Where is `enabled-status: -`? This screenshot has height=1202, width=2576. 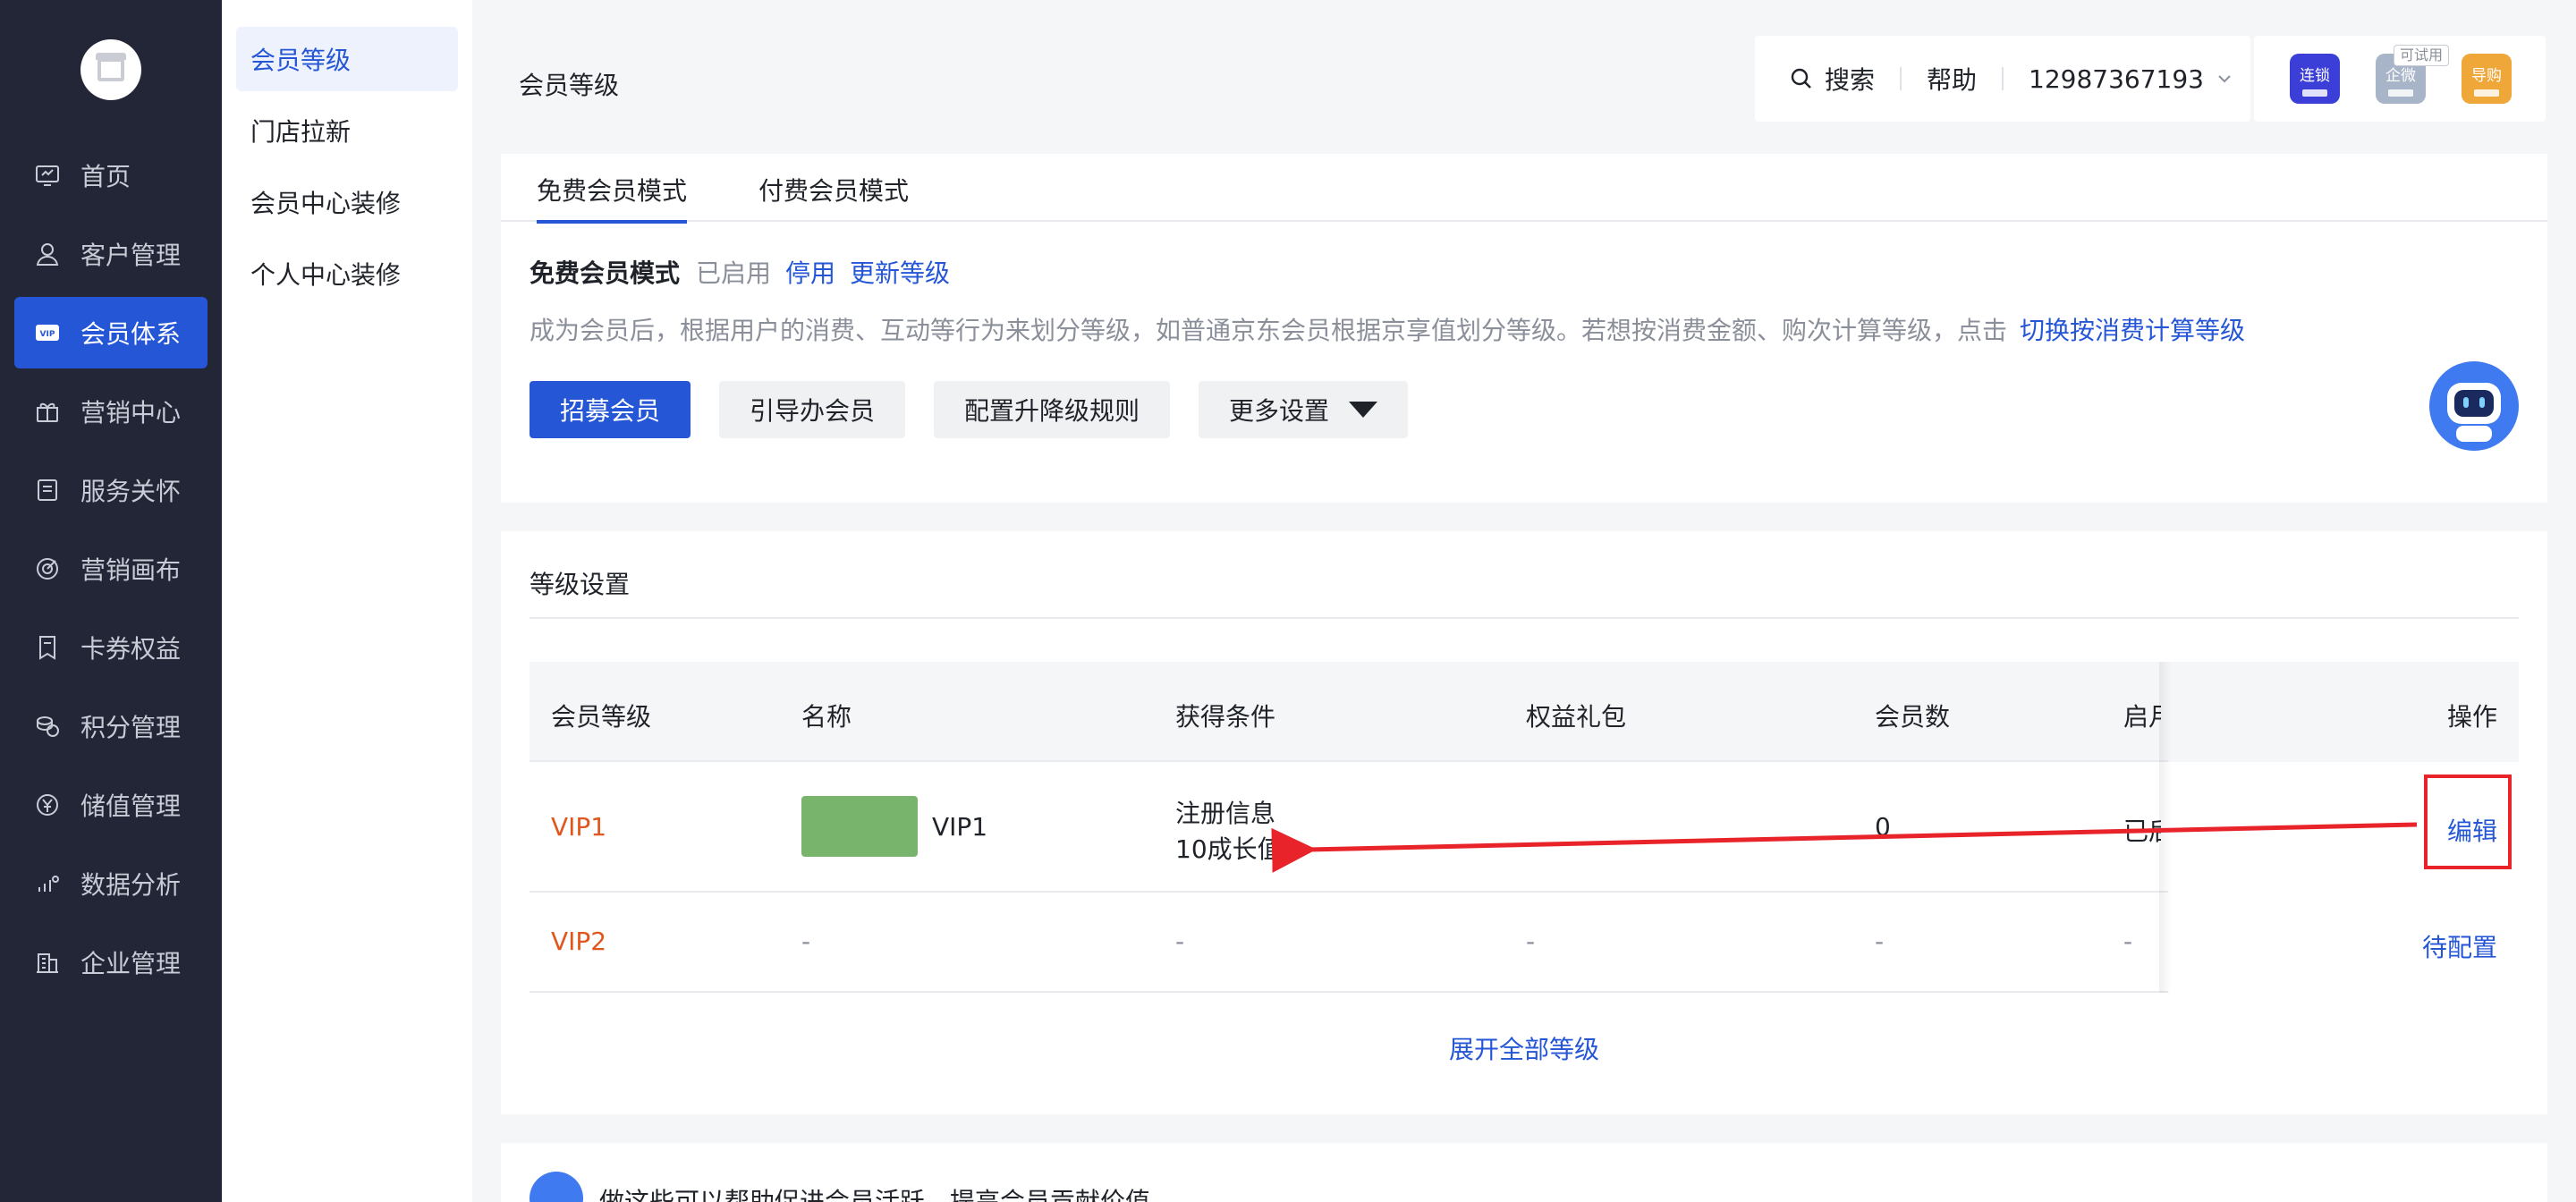 enabled-status: - is located at coordinates (2128, 941).